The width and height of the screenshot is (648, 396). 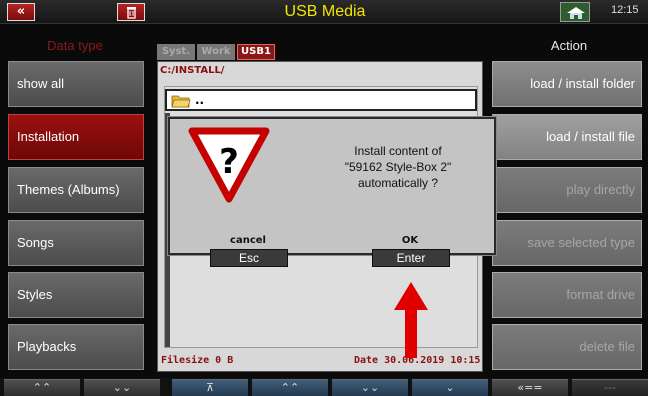 What do you see at coordinates (625, 10) in the screenshot?
I see `clock: 12:15` at bounding box center [625, 10].